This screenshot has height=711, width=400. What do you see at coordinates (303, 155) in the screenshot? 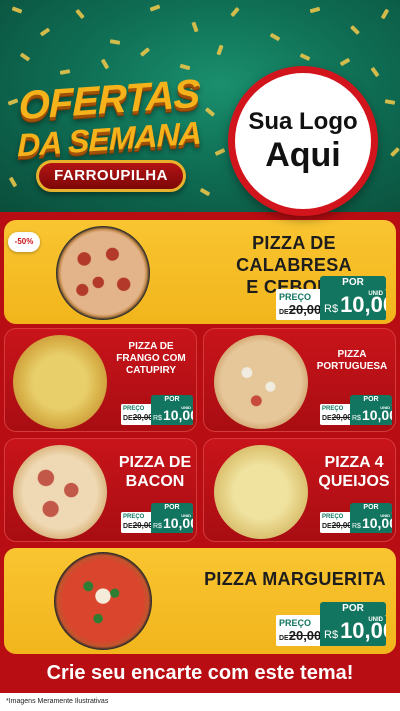
I see `logo-text-line-2: Aqui` at bounding box center [303, 155].